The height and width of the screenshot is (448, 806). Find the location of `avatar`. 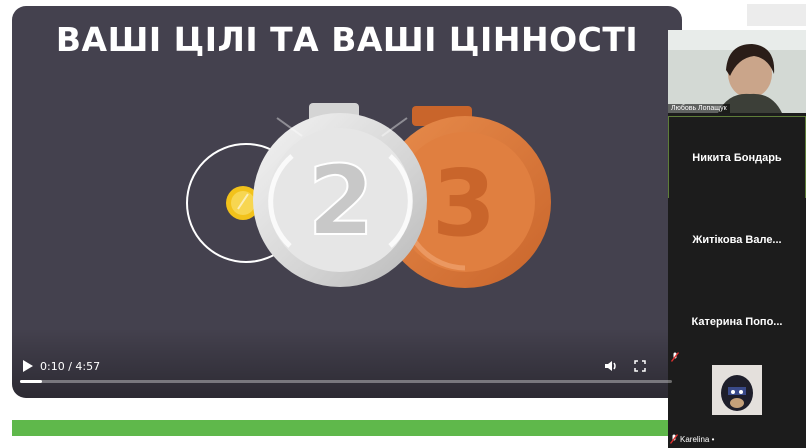

avatar is located at coordinates (737, 390).